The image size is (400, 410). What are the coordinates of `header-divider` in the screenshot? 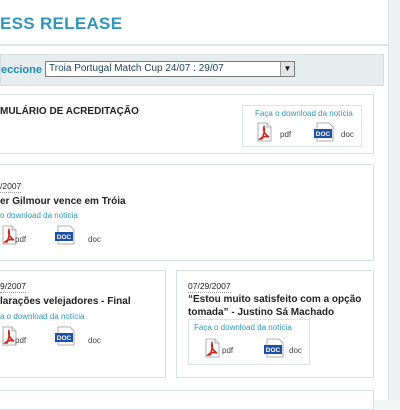 It's located at (194, 45).